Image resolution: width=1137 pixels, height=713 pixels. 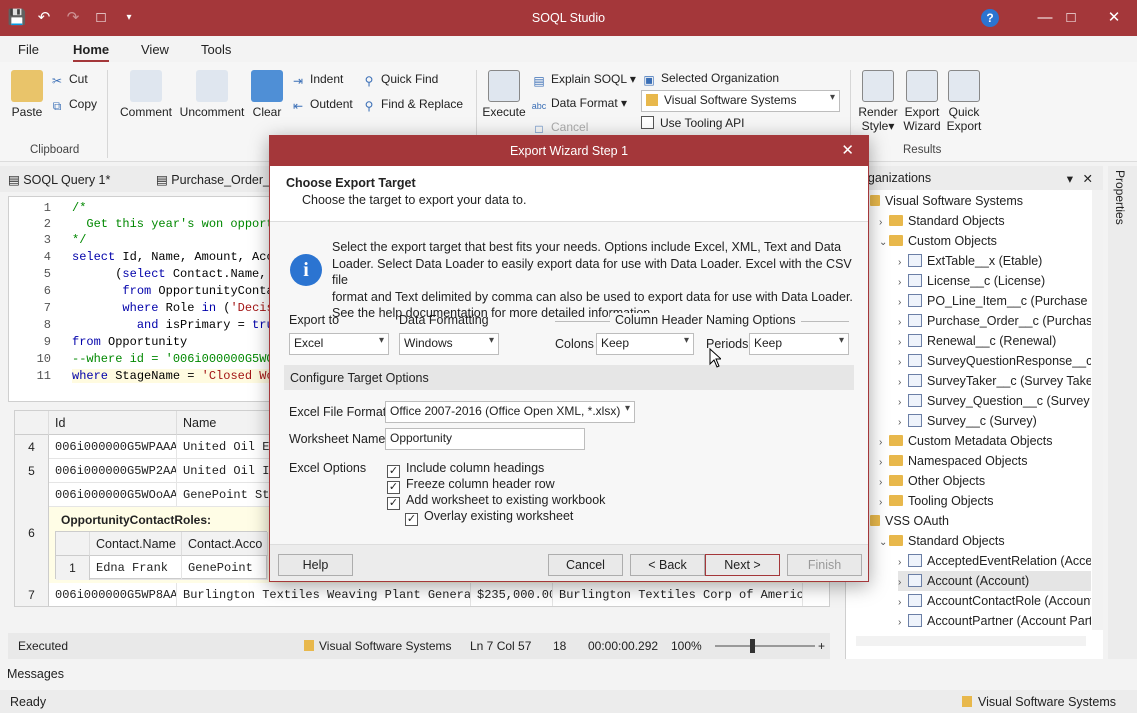 I want to click on outdent-button: ⇤ Outdent, so click(x=321, y=105).